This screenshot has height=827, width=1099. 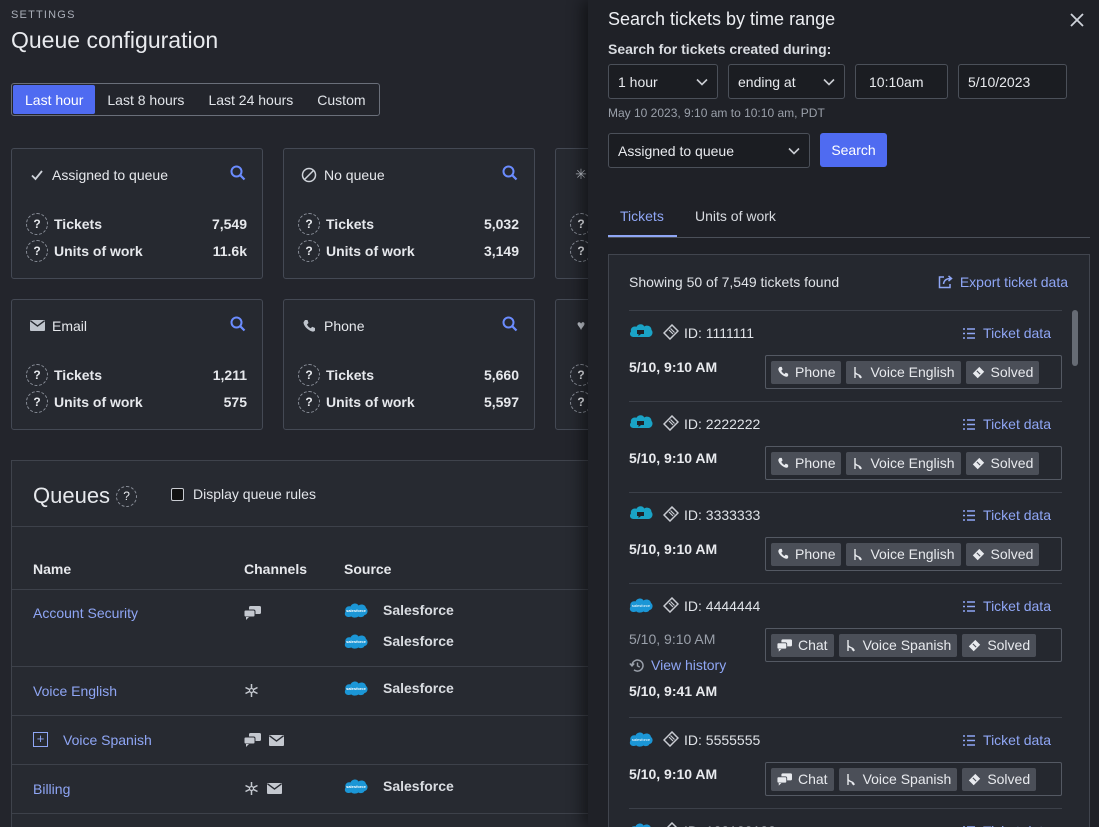 What do you see at coordinates (418, 610) in the screenshot?
I see `source-label: Salesforce` at bounding box center [418, 610].